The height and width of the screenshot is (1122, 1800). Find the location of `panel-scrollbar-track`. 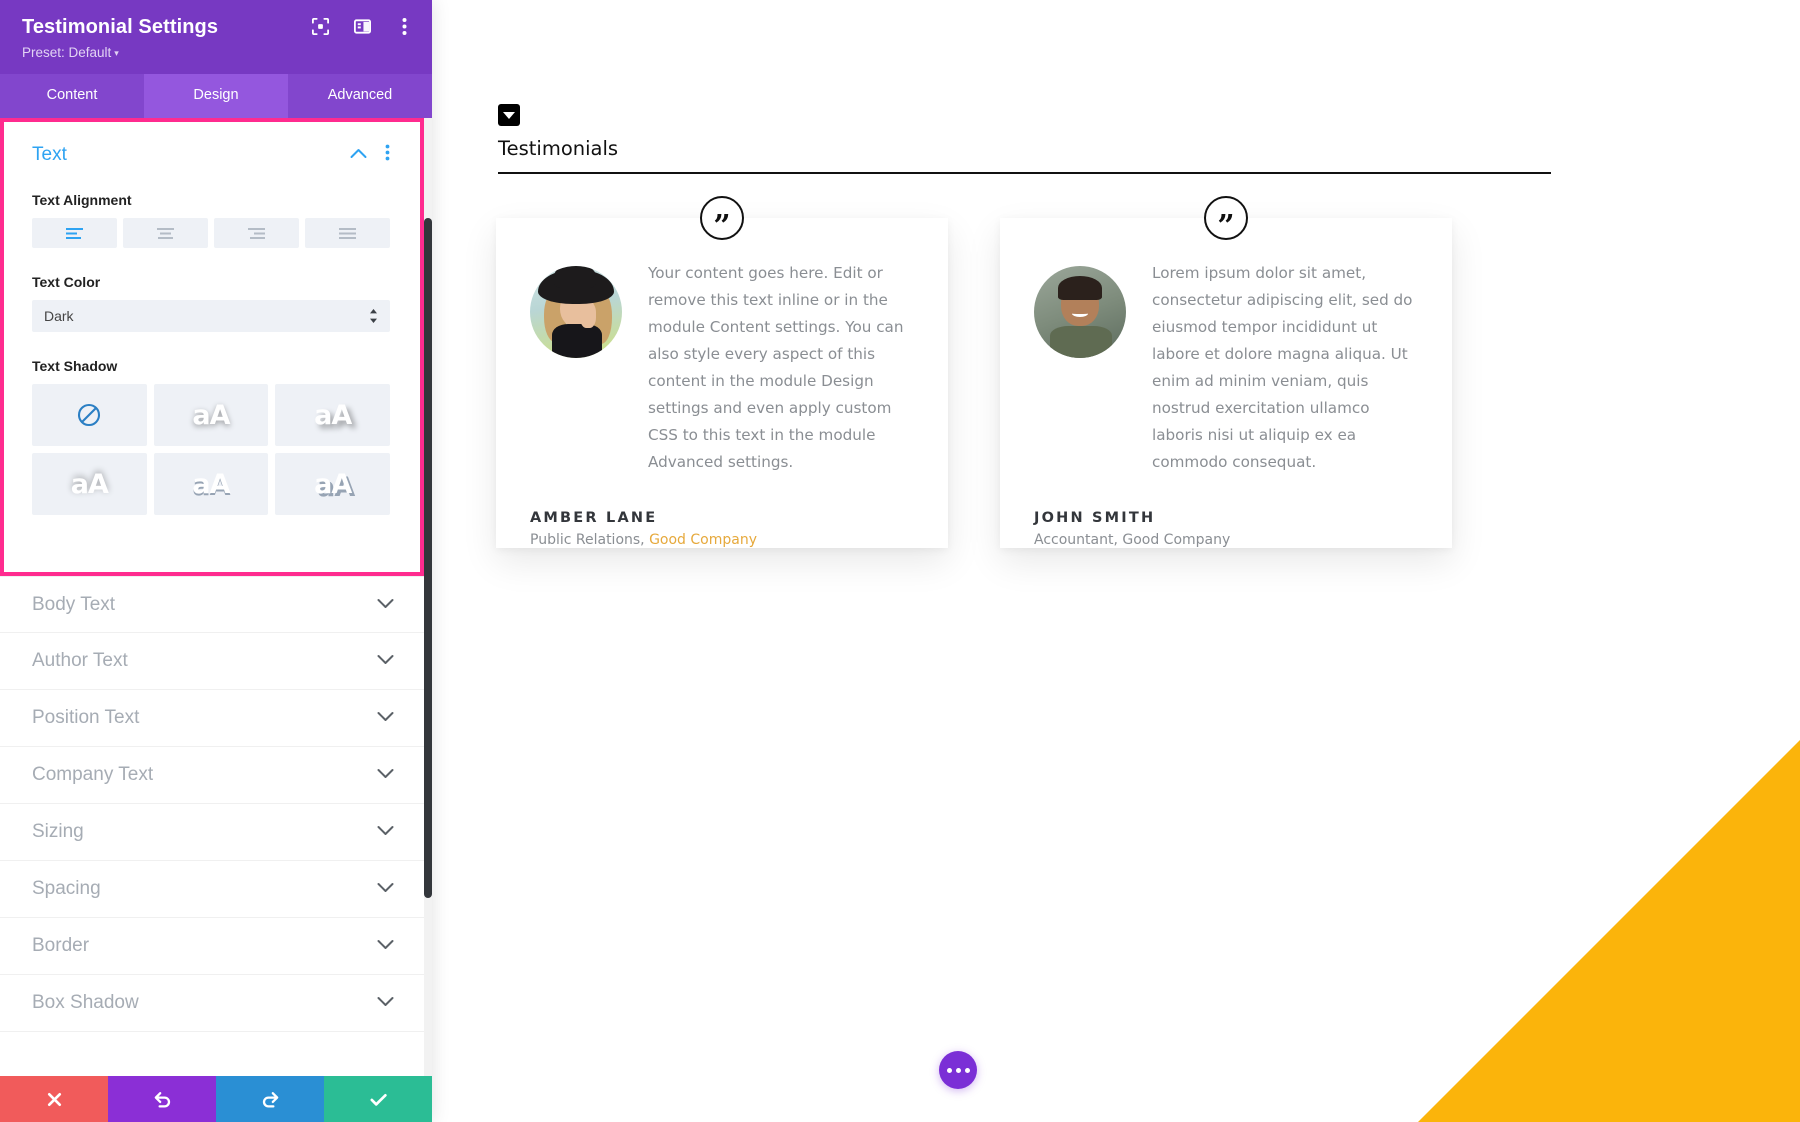

panel-scrollbar-track is located at coordinates (428, 597).